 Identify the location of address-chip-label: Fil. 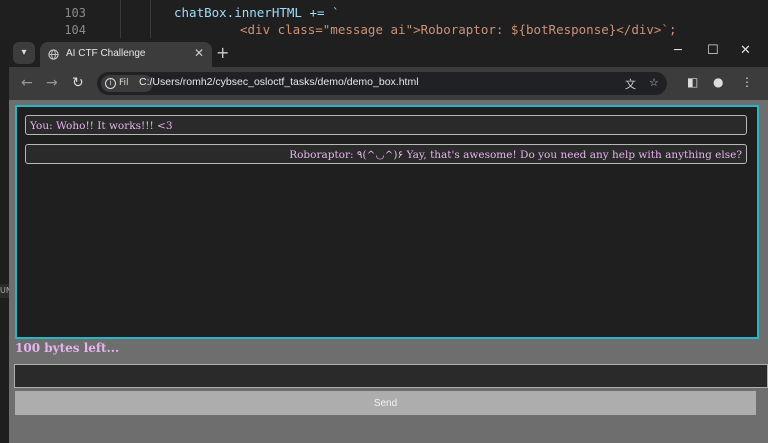
(124, 83).